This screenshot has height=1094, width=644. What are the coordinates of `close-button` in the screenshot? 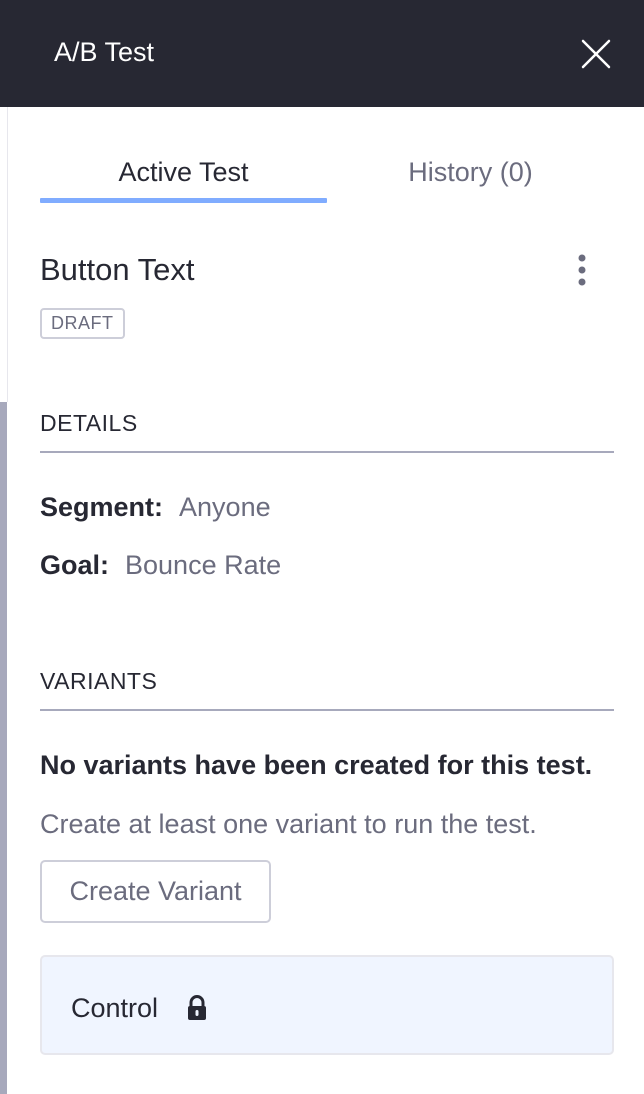 It's located at (596, 54).